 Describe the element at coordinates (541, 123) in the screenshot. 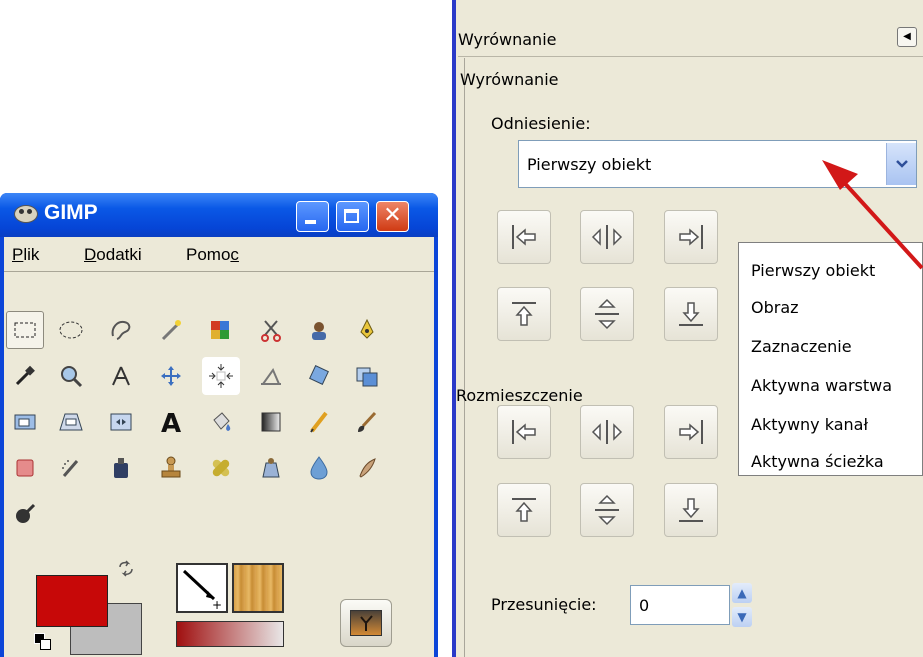

I see `relative-to-label: Odniesienie:` at that location.